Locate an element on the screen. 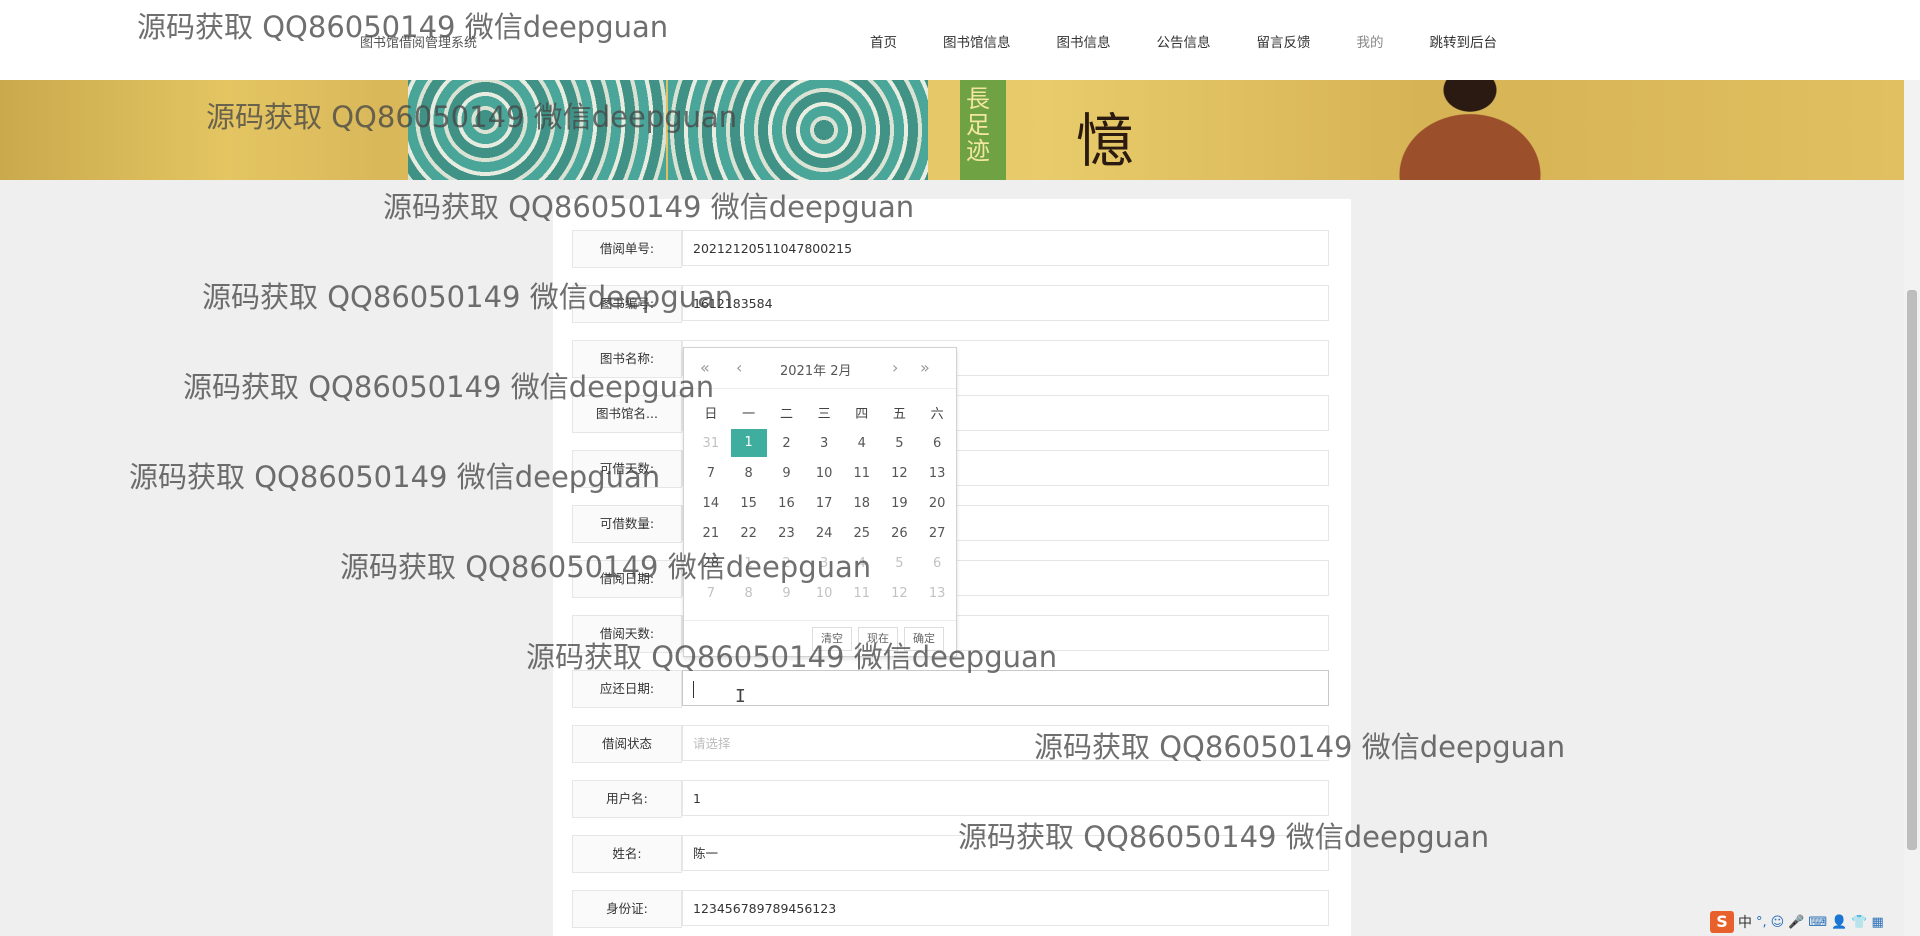 The height and width of the screenshot is (936, 1920). banner-image: 長足迹 憶 is located at coordinates (952, 130).